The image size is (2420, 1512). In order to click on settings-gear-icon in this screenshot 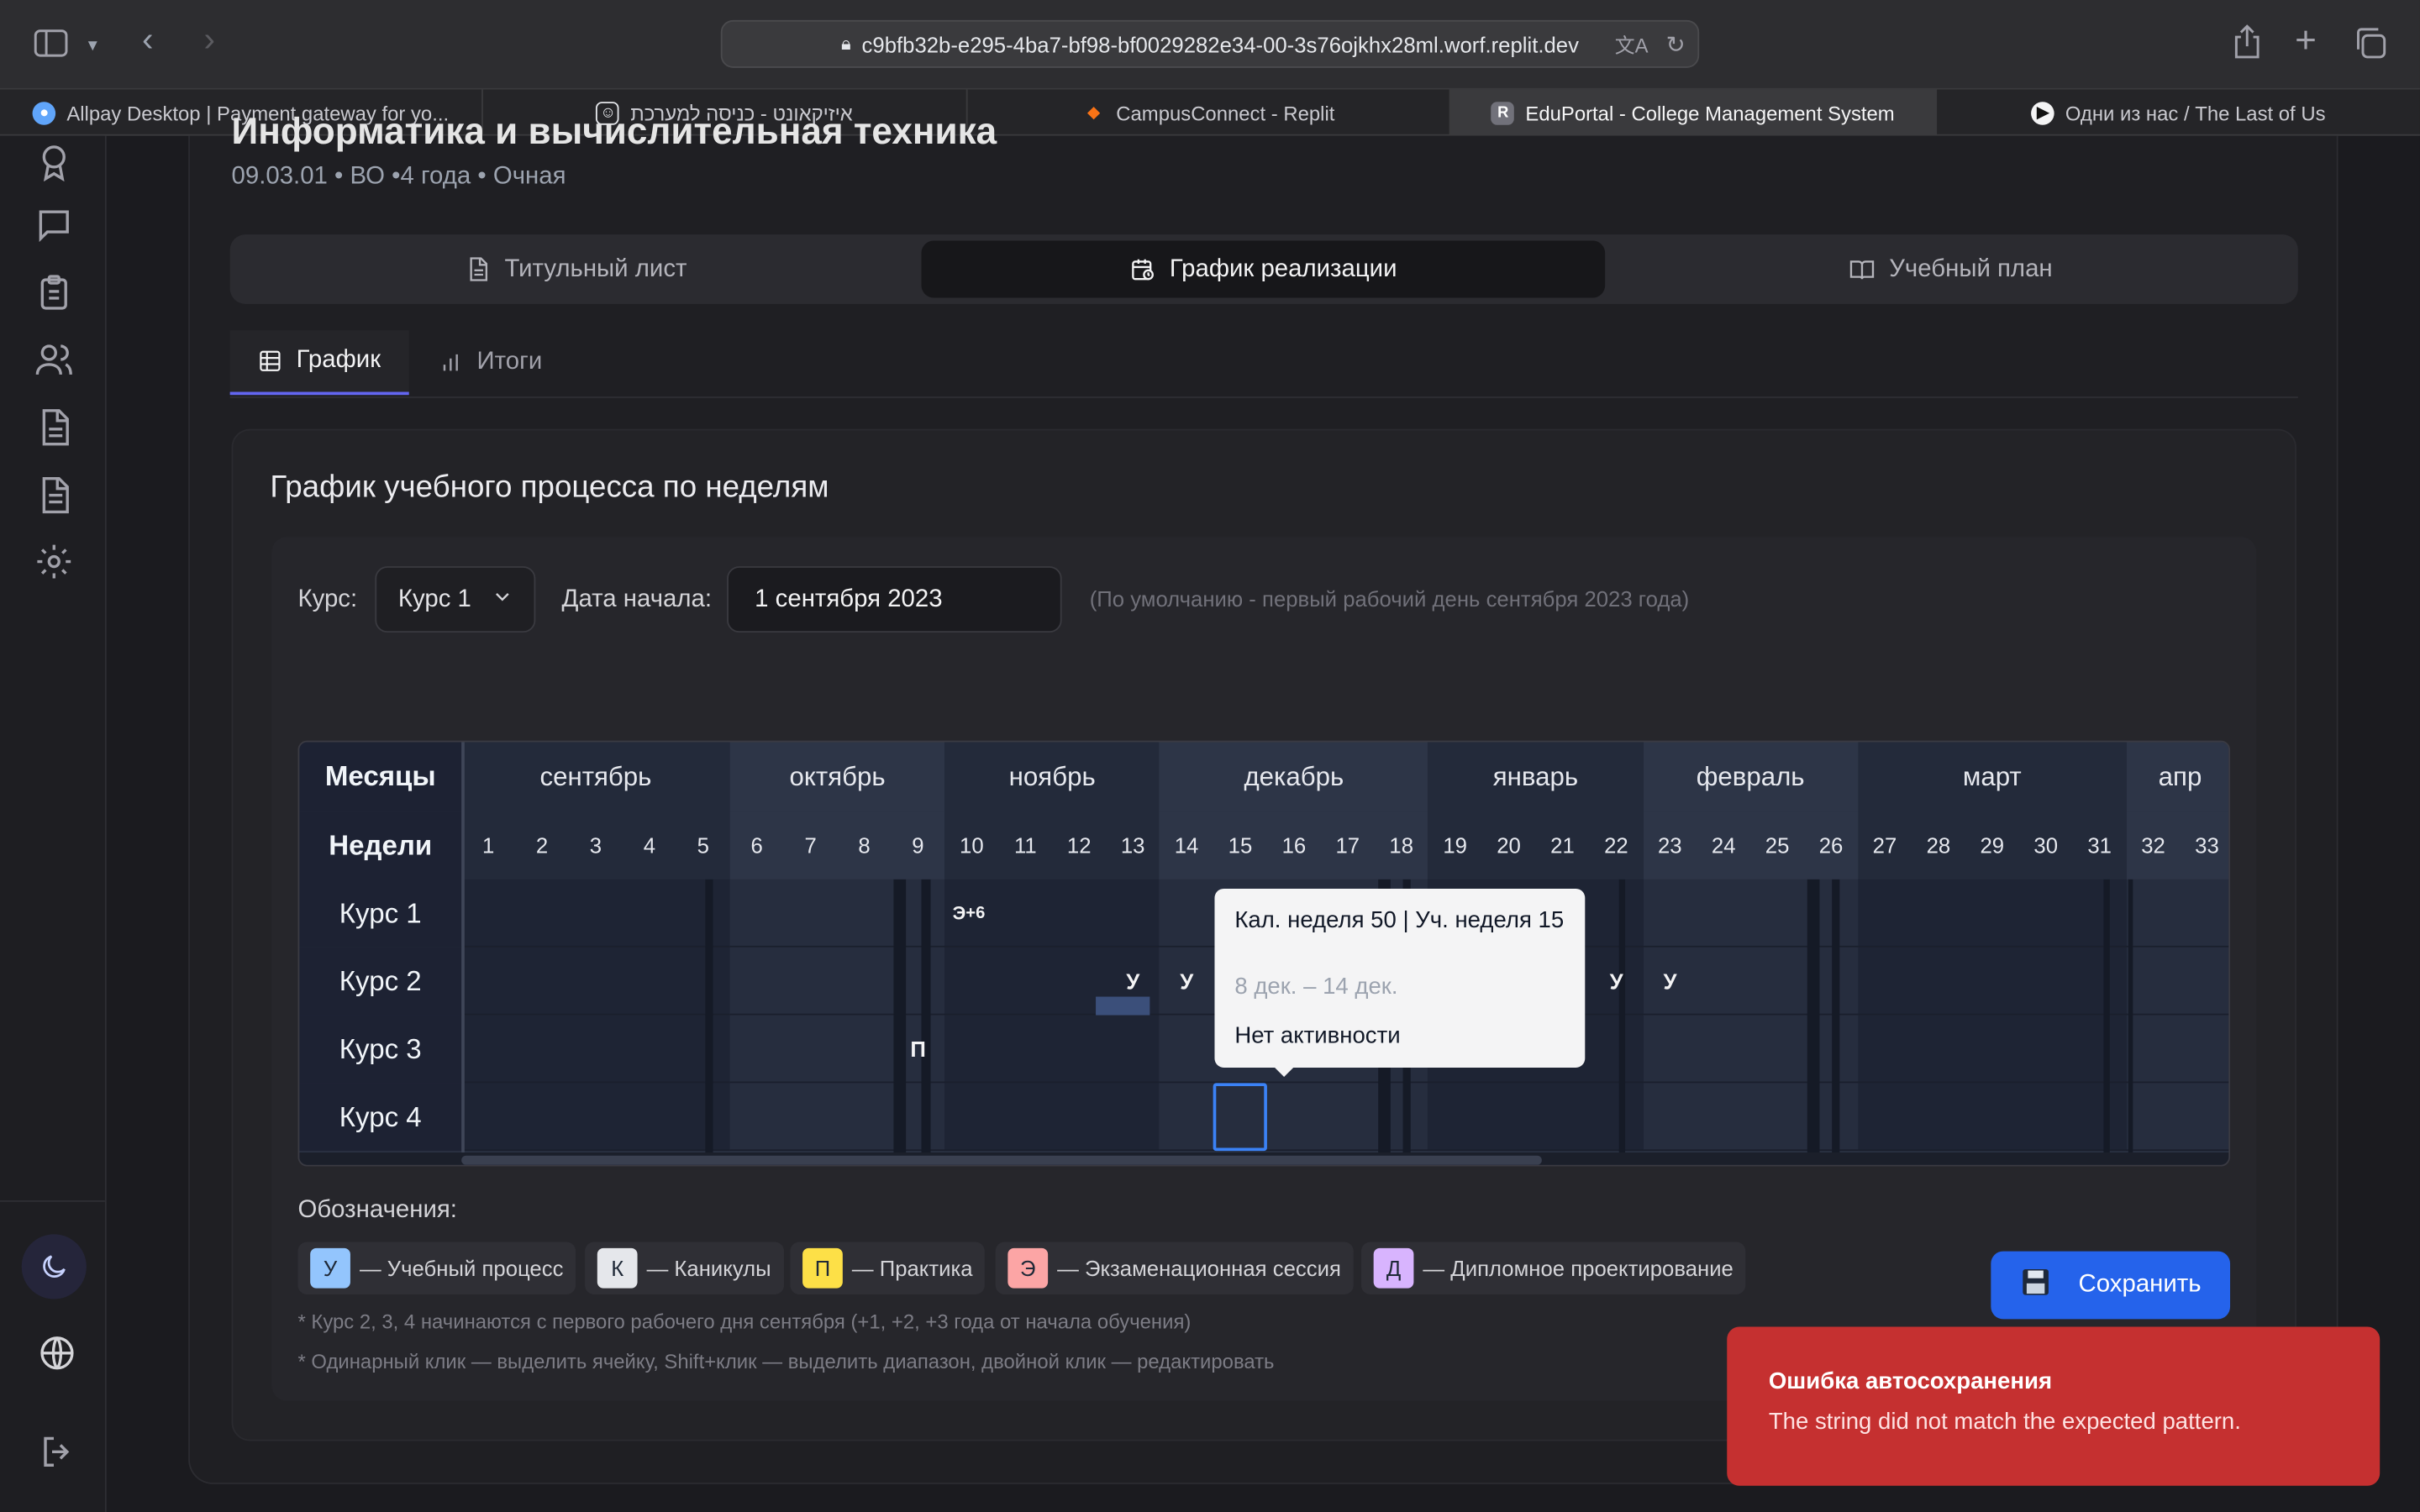, I will do `click(54, 562)`.